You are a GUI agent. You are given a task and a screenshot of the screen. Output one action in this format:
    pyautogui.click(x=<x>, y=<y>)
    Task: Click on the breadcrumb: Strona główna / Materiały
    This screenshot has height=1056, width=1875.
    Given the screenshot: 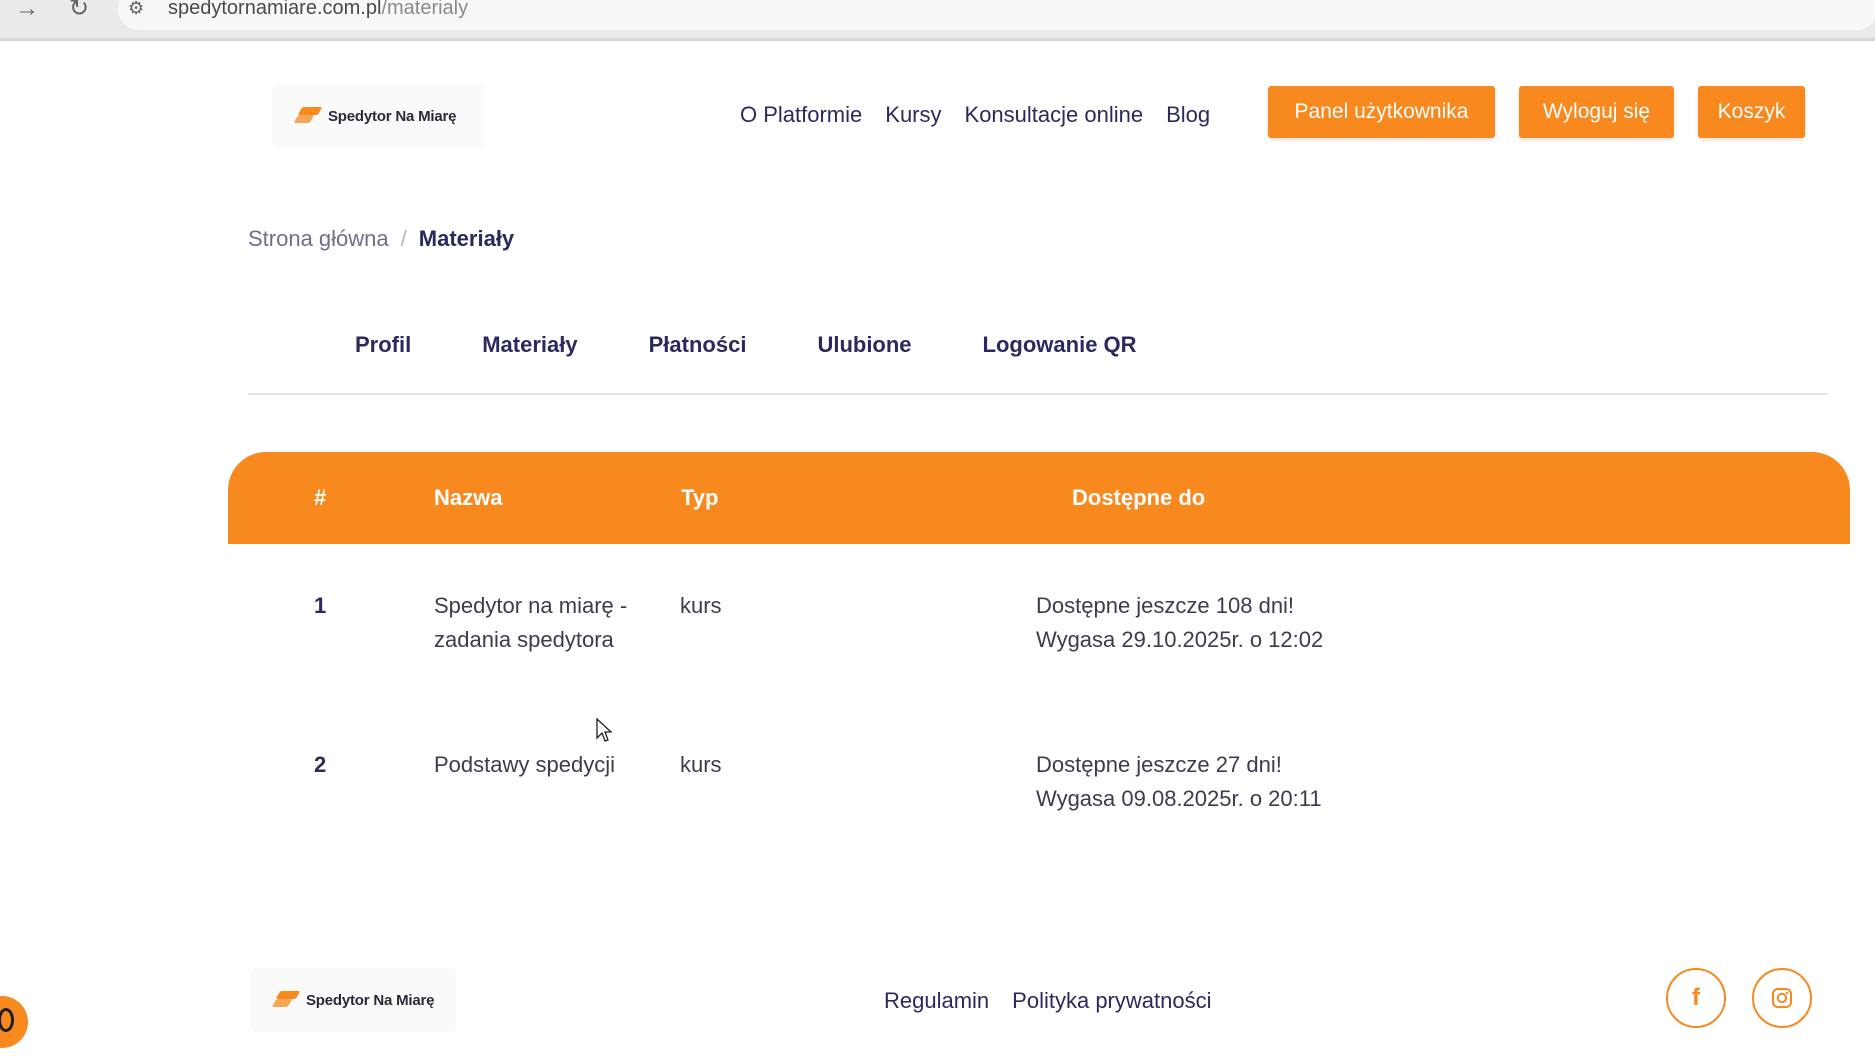 What is the action you would take?
    pyautogui.click(x=381, y=239)
    